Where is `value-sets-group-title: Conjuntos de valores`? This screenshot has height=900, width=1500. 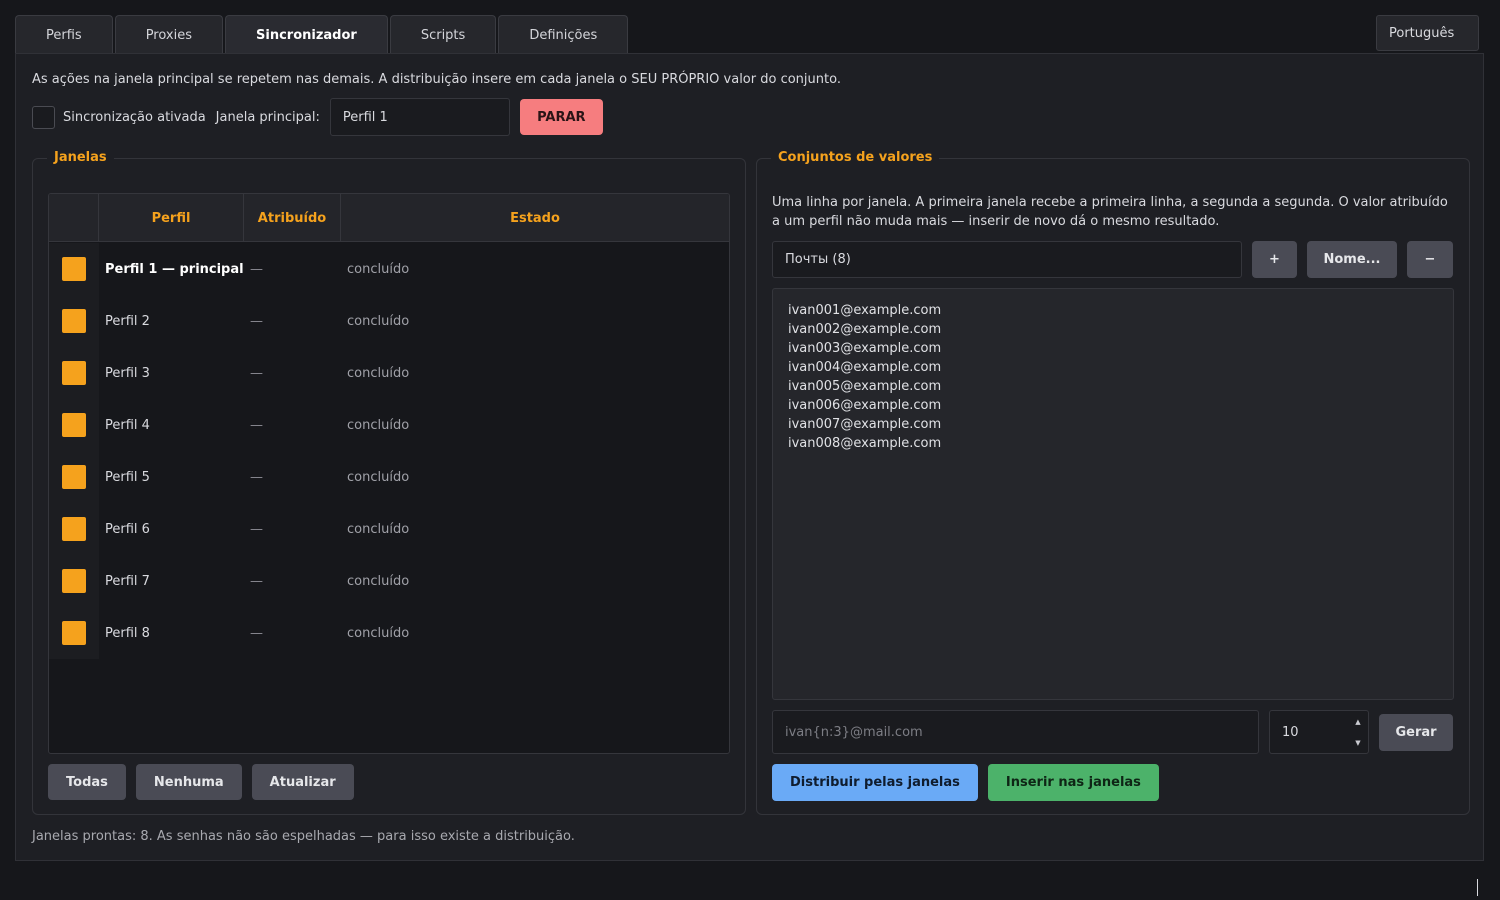
value-sets-group-title: Conjuntos de valores is located at coordinates (855, 157).